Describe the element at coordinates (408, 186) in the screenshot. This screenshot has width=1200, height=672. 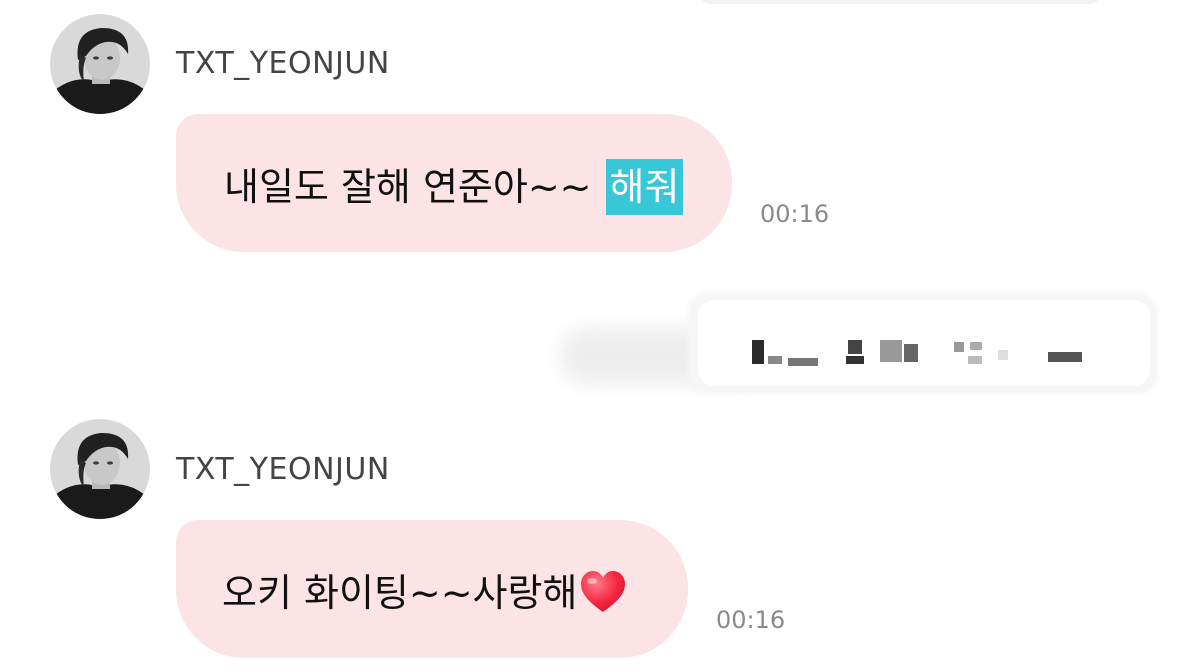
I see `message-text: 내일도 잘해 연준아~~` at that location.